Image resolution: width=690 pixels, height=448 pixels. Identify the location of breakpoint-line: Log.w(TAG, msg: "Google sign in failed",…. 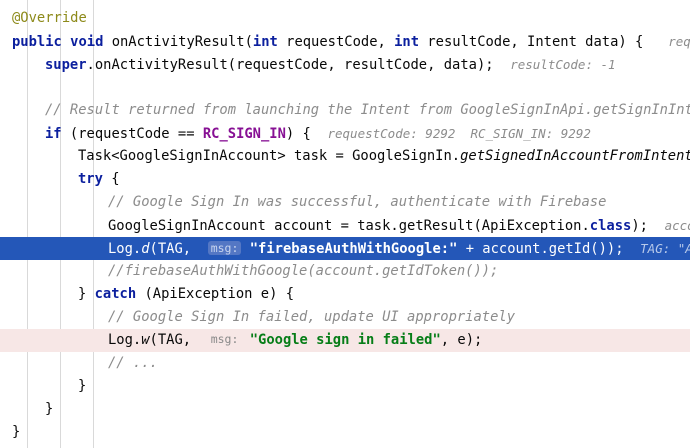
(345, 340).